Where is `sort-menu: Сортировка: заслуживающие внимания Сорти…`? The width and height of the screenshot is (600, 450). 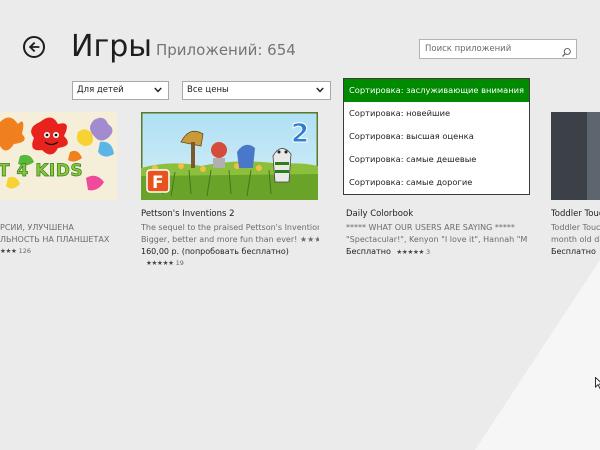 sort-menu: Сортировка: заслуживающие внимания Сорти… is located at coordinates (436, 136).